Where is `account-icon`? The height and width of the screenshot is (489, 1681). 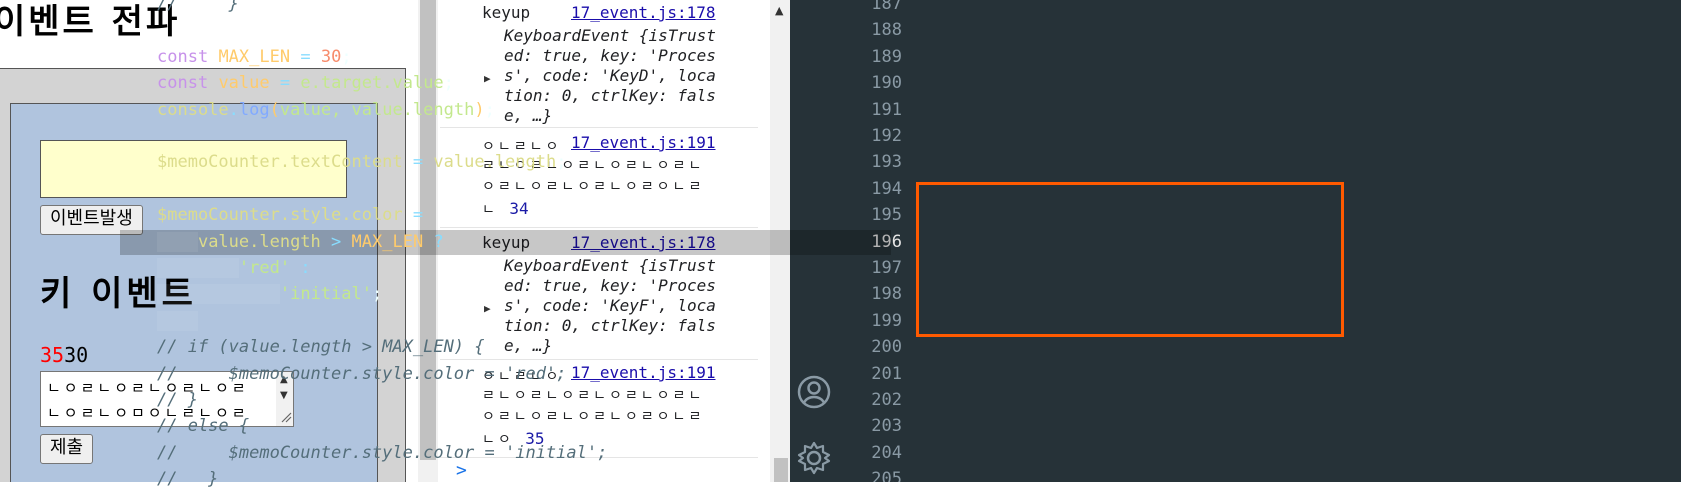 account-icon is located at coordinates (814, 392).